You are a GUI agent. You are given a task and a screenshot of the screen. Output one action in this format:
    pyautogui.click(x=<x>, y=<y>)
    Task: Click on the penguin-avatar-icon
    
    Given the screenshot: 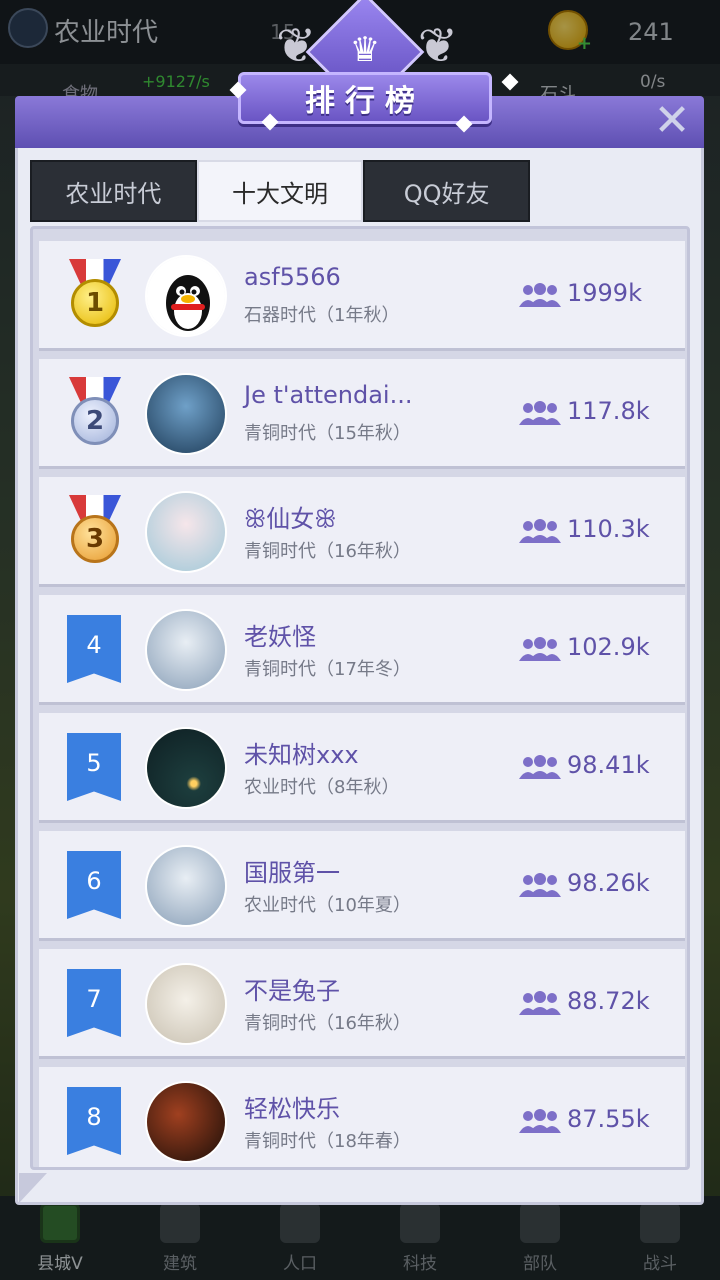 What is the action you would take?
    pyautogui.click(x=186, y=296)
    